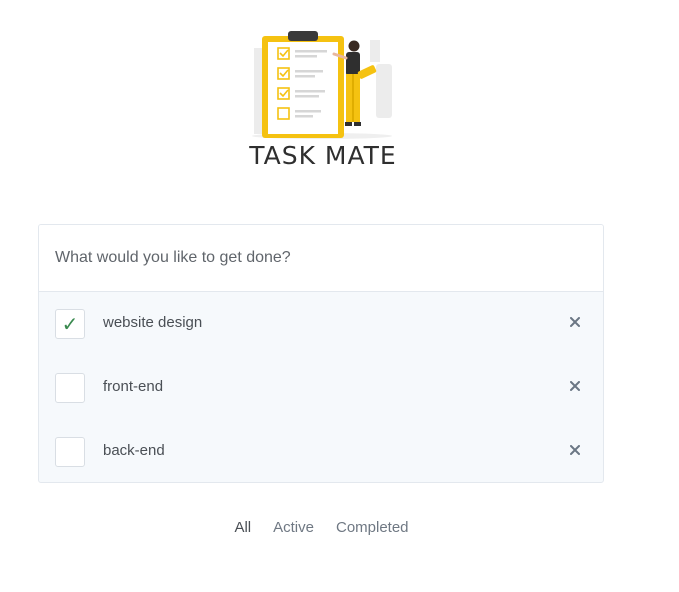 The image size is (679, 592). Describe the element at coordinates (153, 322) in the screenshot. I see `task-label: website design` at that location.